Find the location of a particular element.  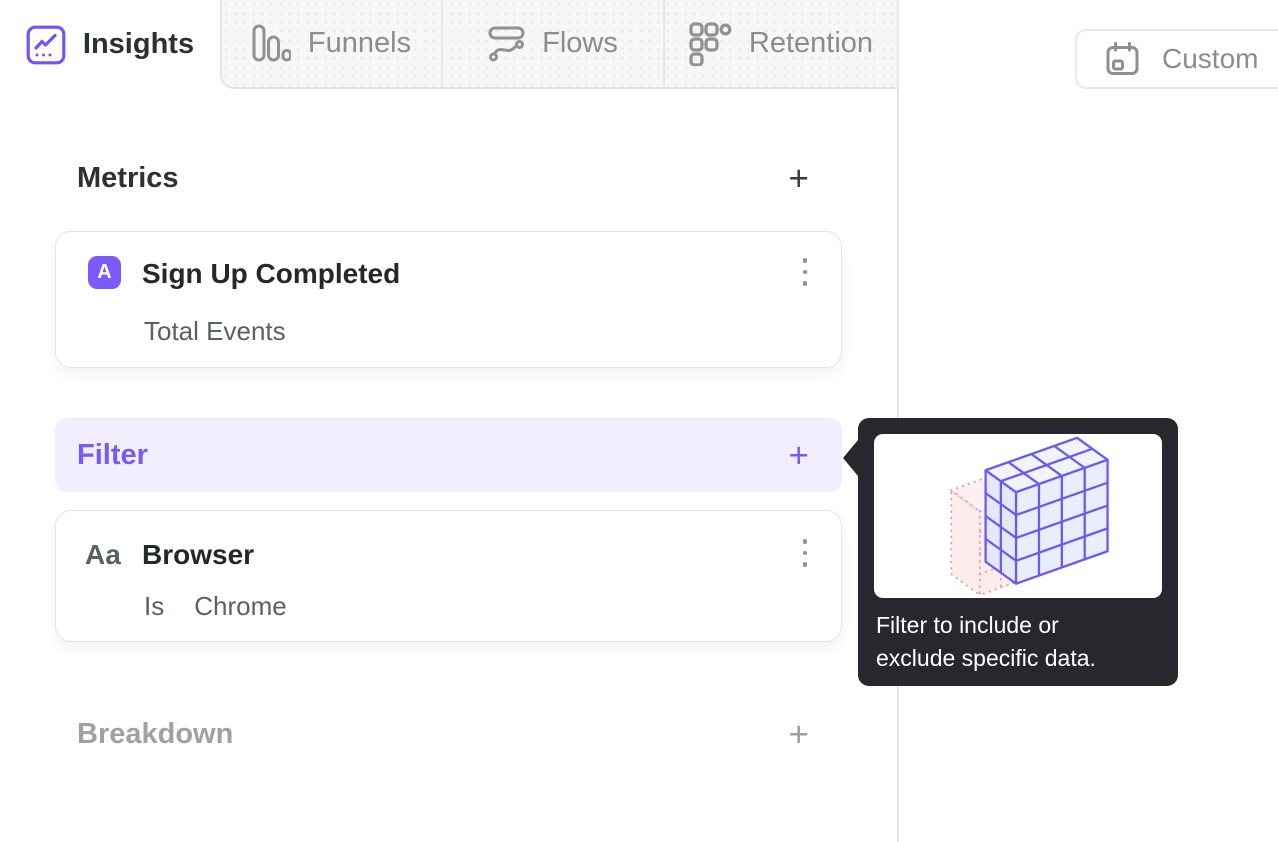

tab-flows: Flows is located at coordinates (554, 43).